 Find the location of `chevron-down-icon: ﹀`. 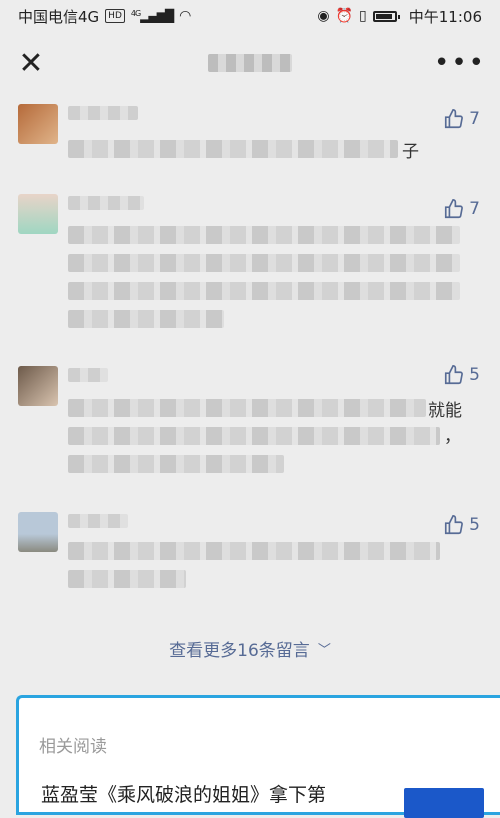

chevron-down-icon: ﹀ is located at coordinates (324, 650).